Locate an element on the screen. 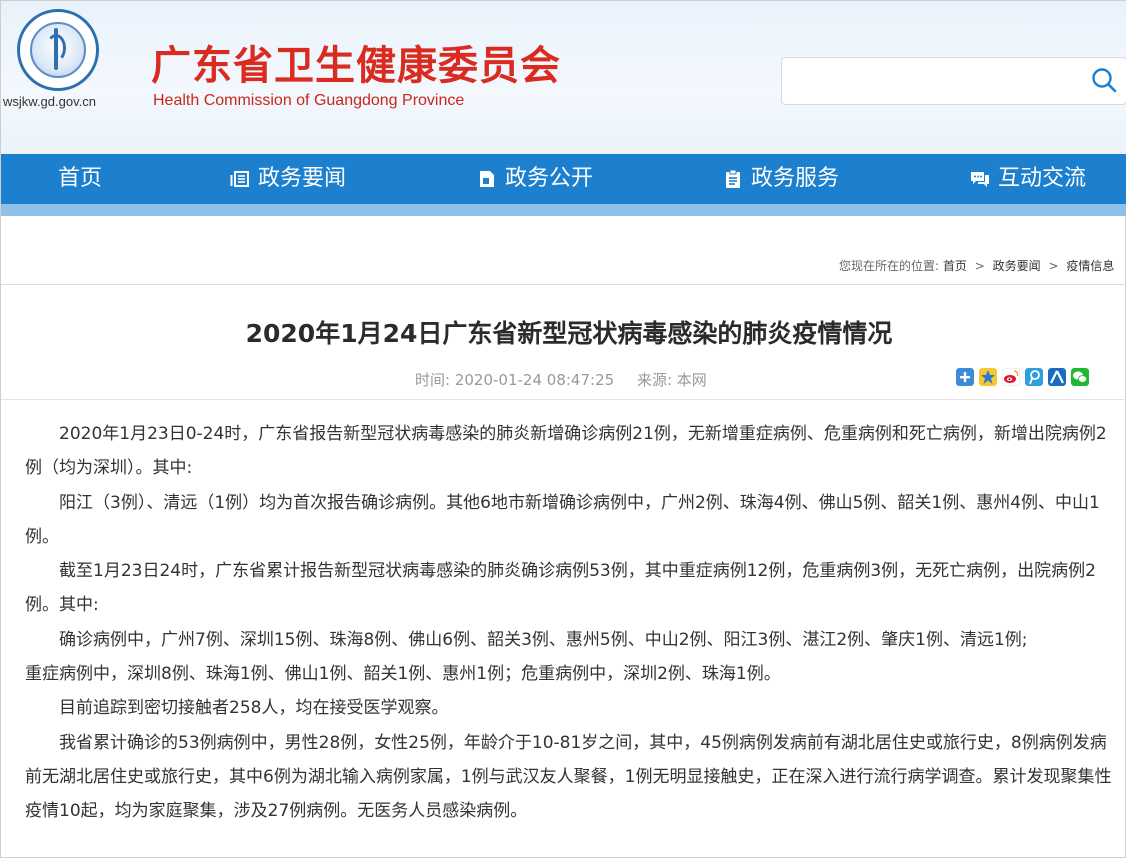 Image resolution: width=1126 pixels, height=858 pixels. renren-icon is located at coordinates (1057, 377).